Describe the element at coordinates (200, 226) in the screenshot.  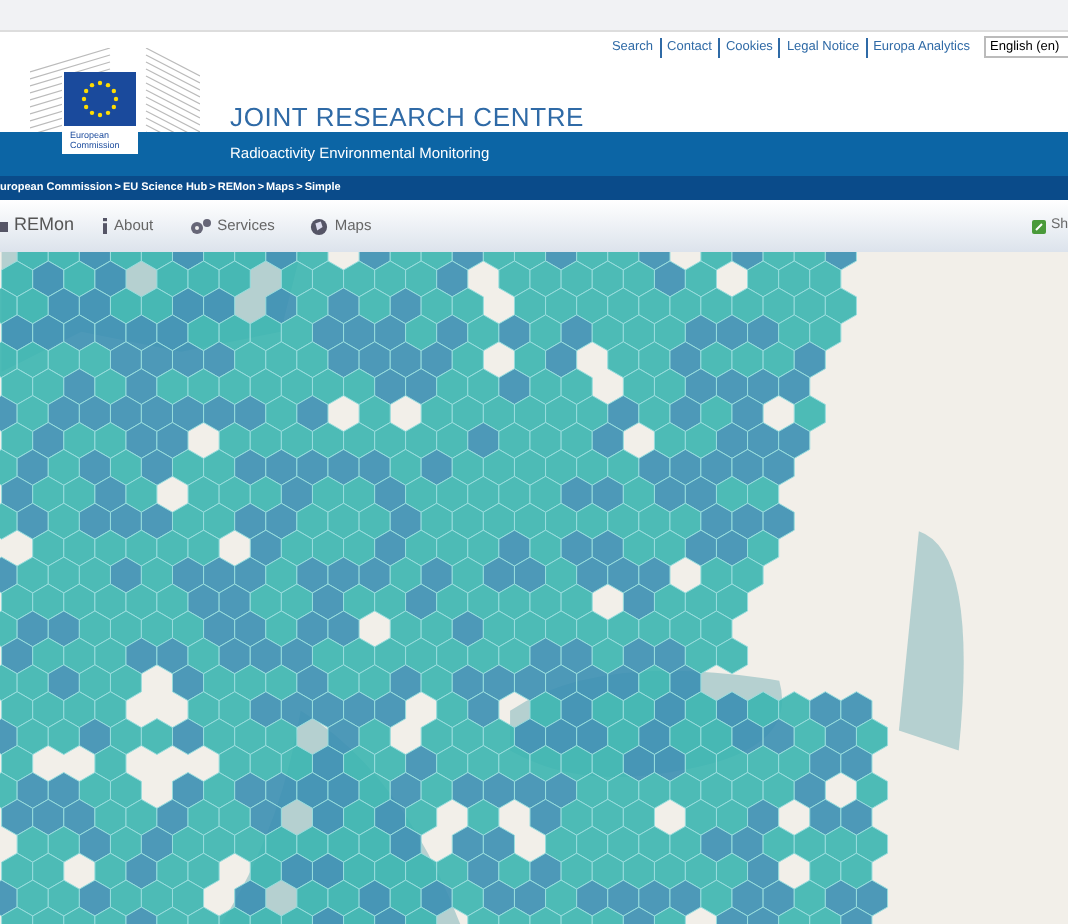
I see `gears-icon` at that location.